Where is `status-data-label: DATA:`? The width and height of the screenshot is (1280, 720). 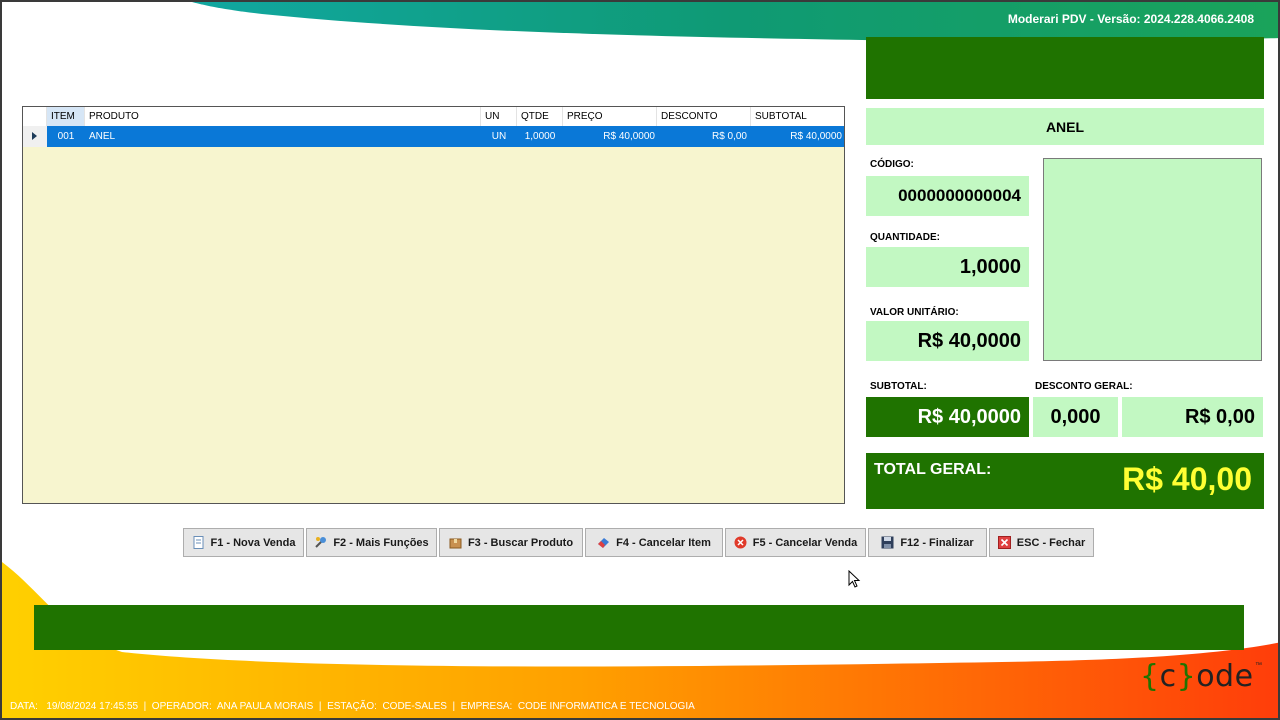
status-data-label: DATA: is located at coordinates (24, 706).